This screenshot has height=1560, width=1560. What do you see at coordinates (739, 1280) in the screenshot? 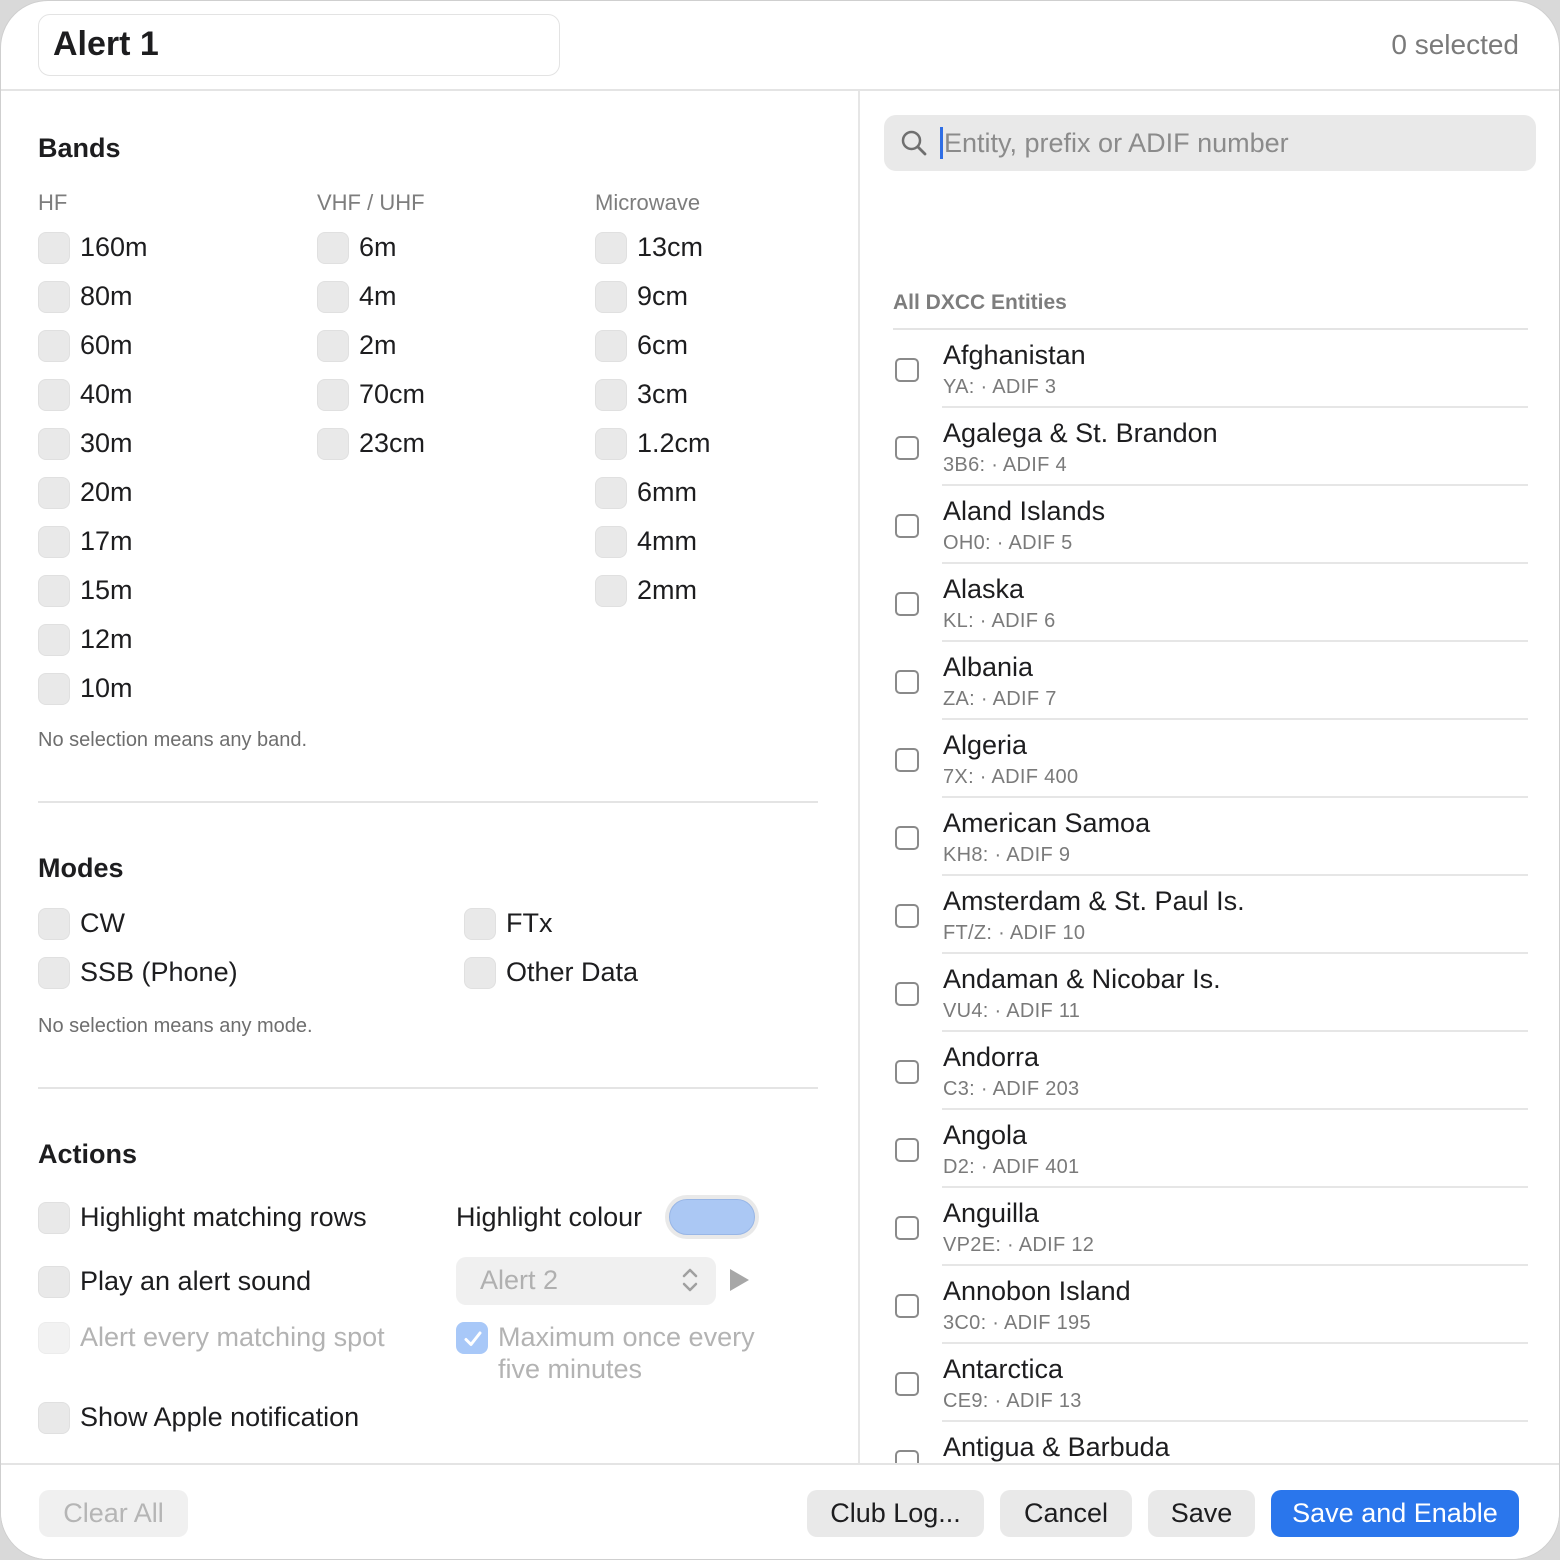
I see `play-icon` at bounding box center [739, 1280].